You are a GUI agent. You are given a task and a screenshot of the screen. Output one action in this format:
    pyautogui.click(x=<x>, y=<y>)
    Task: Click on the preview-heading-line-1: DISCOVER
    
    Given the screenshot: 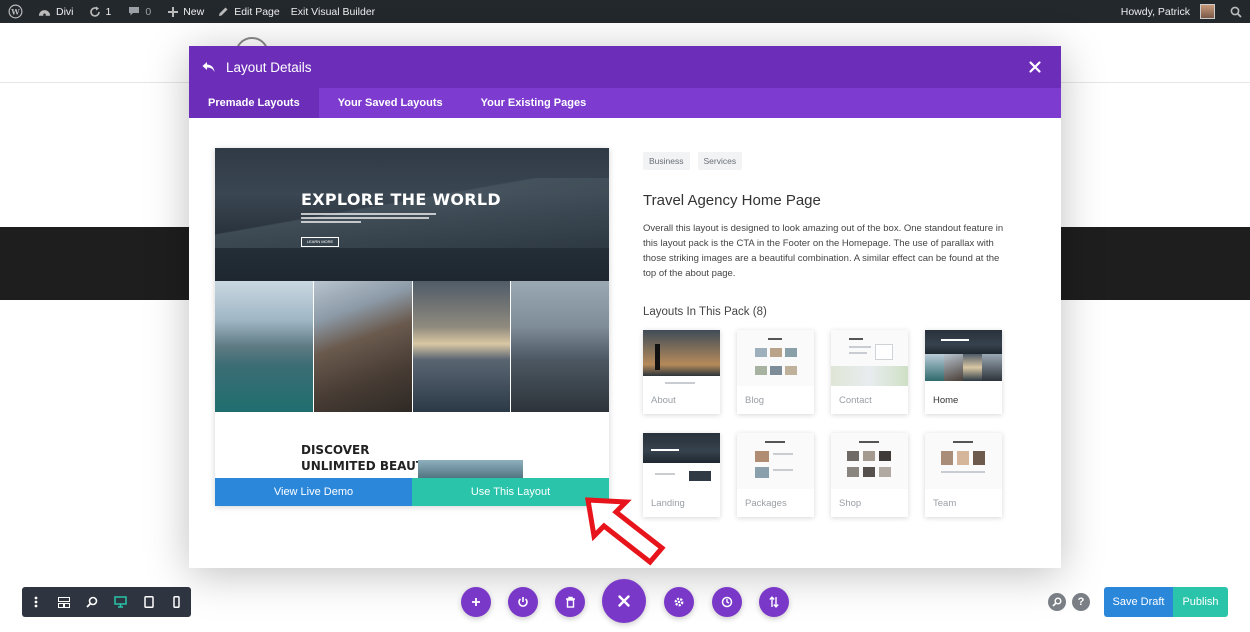 What is the action you would take?
    pyautogui.click(x=335, y=450)
    